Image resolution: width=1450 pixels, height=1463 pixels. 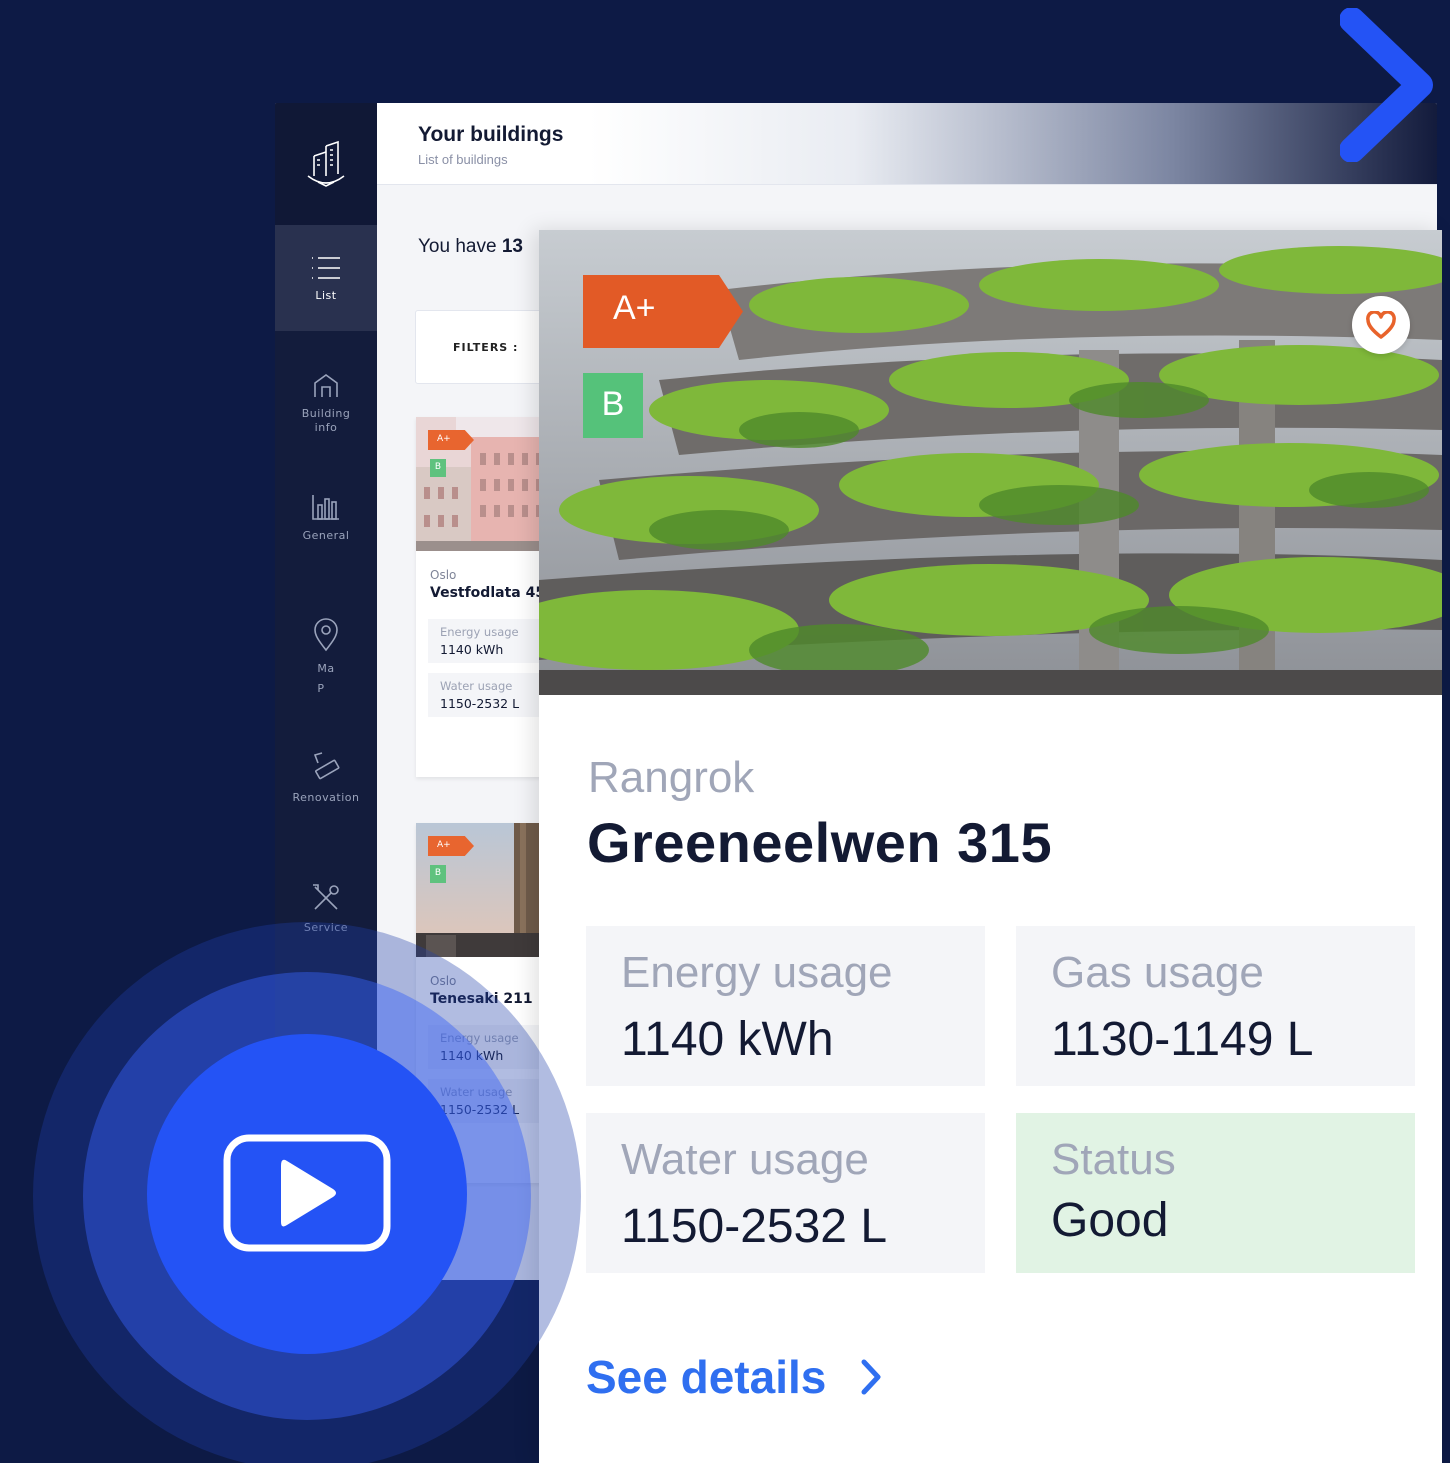 I want to click on sidebar-item-label: Renovation, so click(x=326, y=797).